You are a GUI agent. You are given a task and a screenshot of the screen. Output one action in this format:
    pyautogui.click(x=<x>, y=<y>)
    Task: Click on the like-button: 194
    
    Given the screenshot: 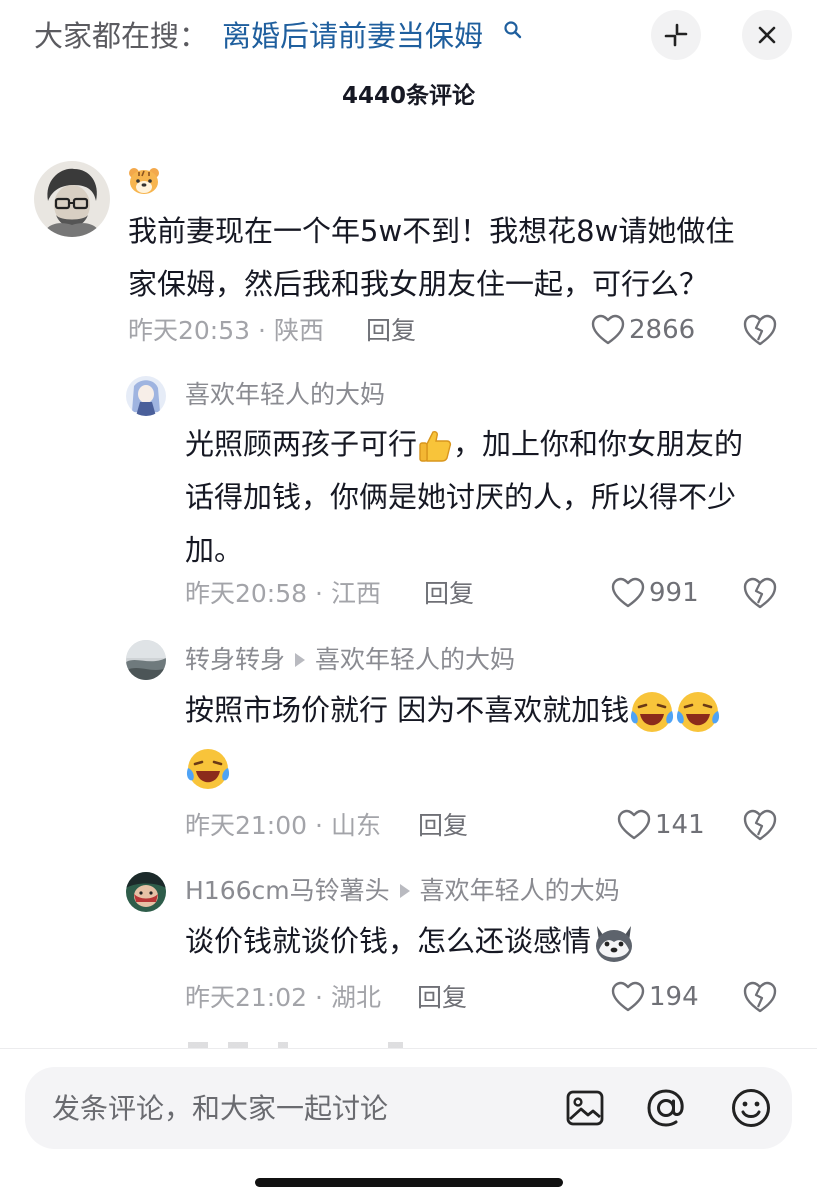 What is the action you would take?
    pyautogui.click(x=655, y=997)
    